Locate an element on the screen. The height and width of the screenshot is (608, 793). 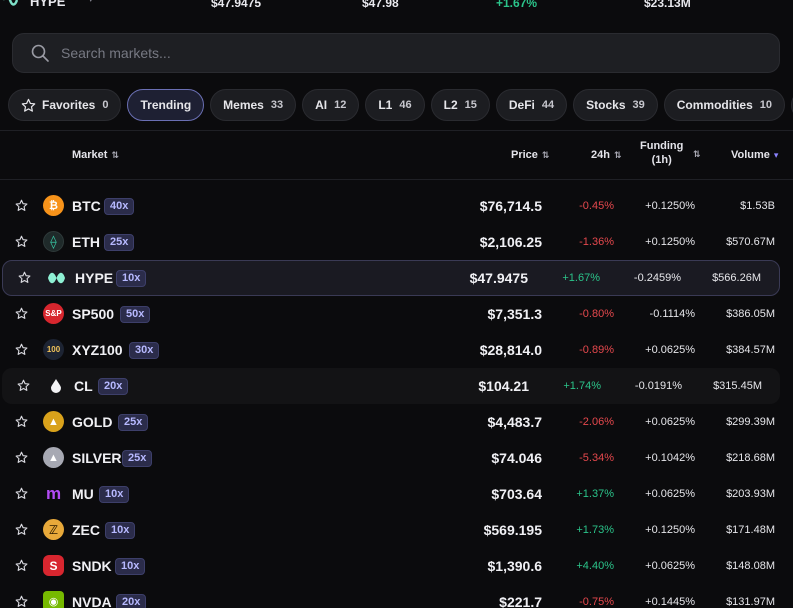
chevron-down-icon: ▾ is located at coordinates (91, 2).